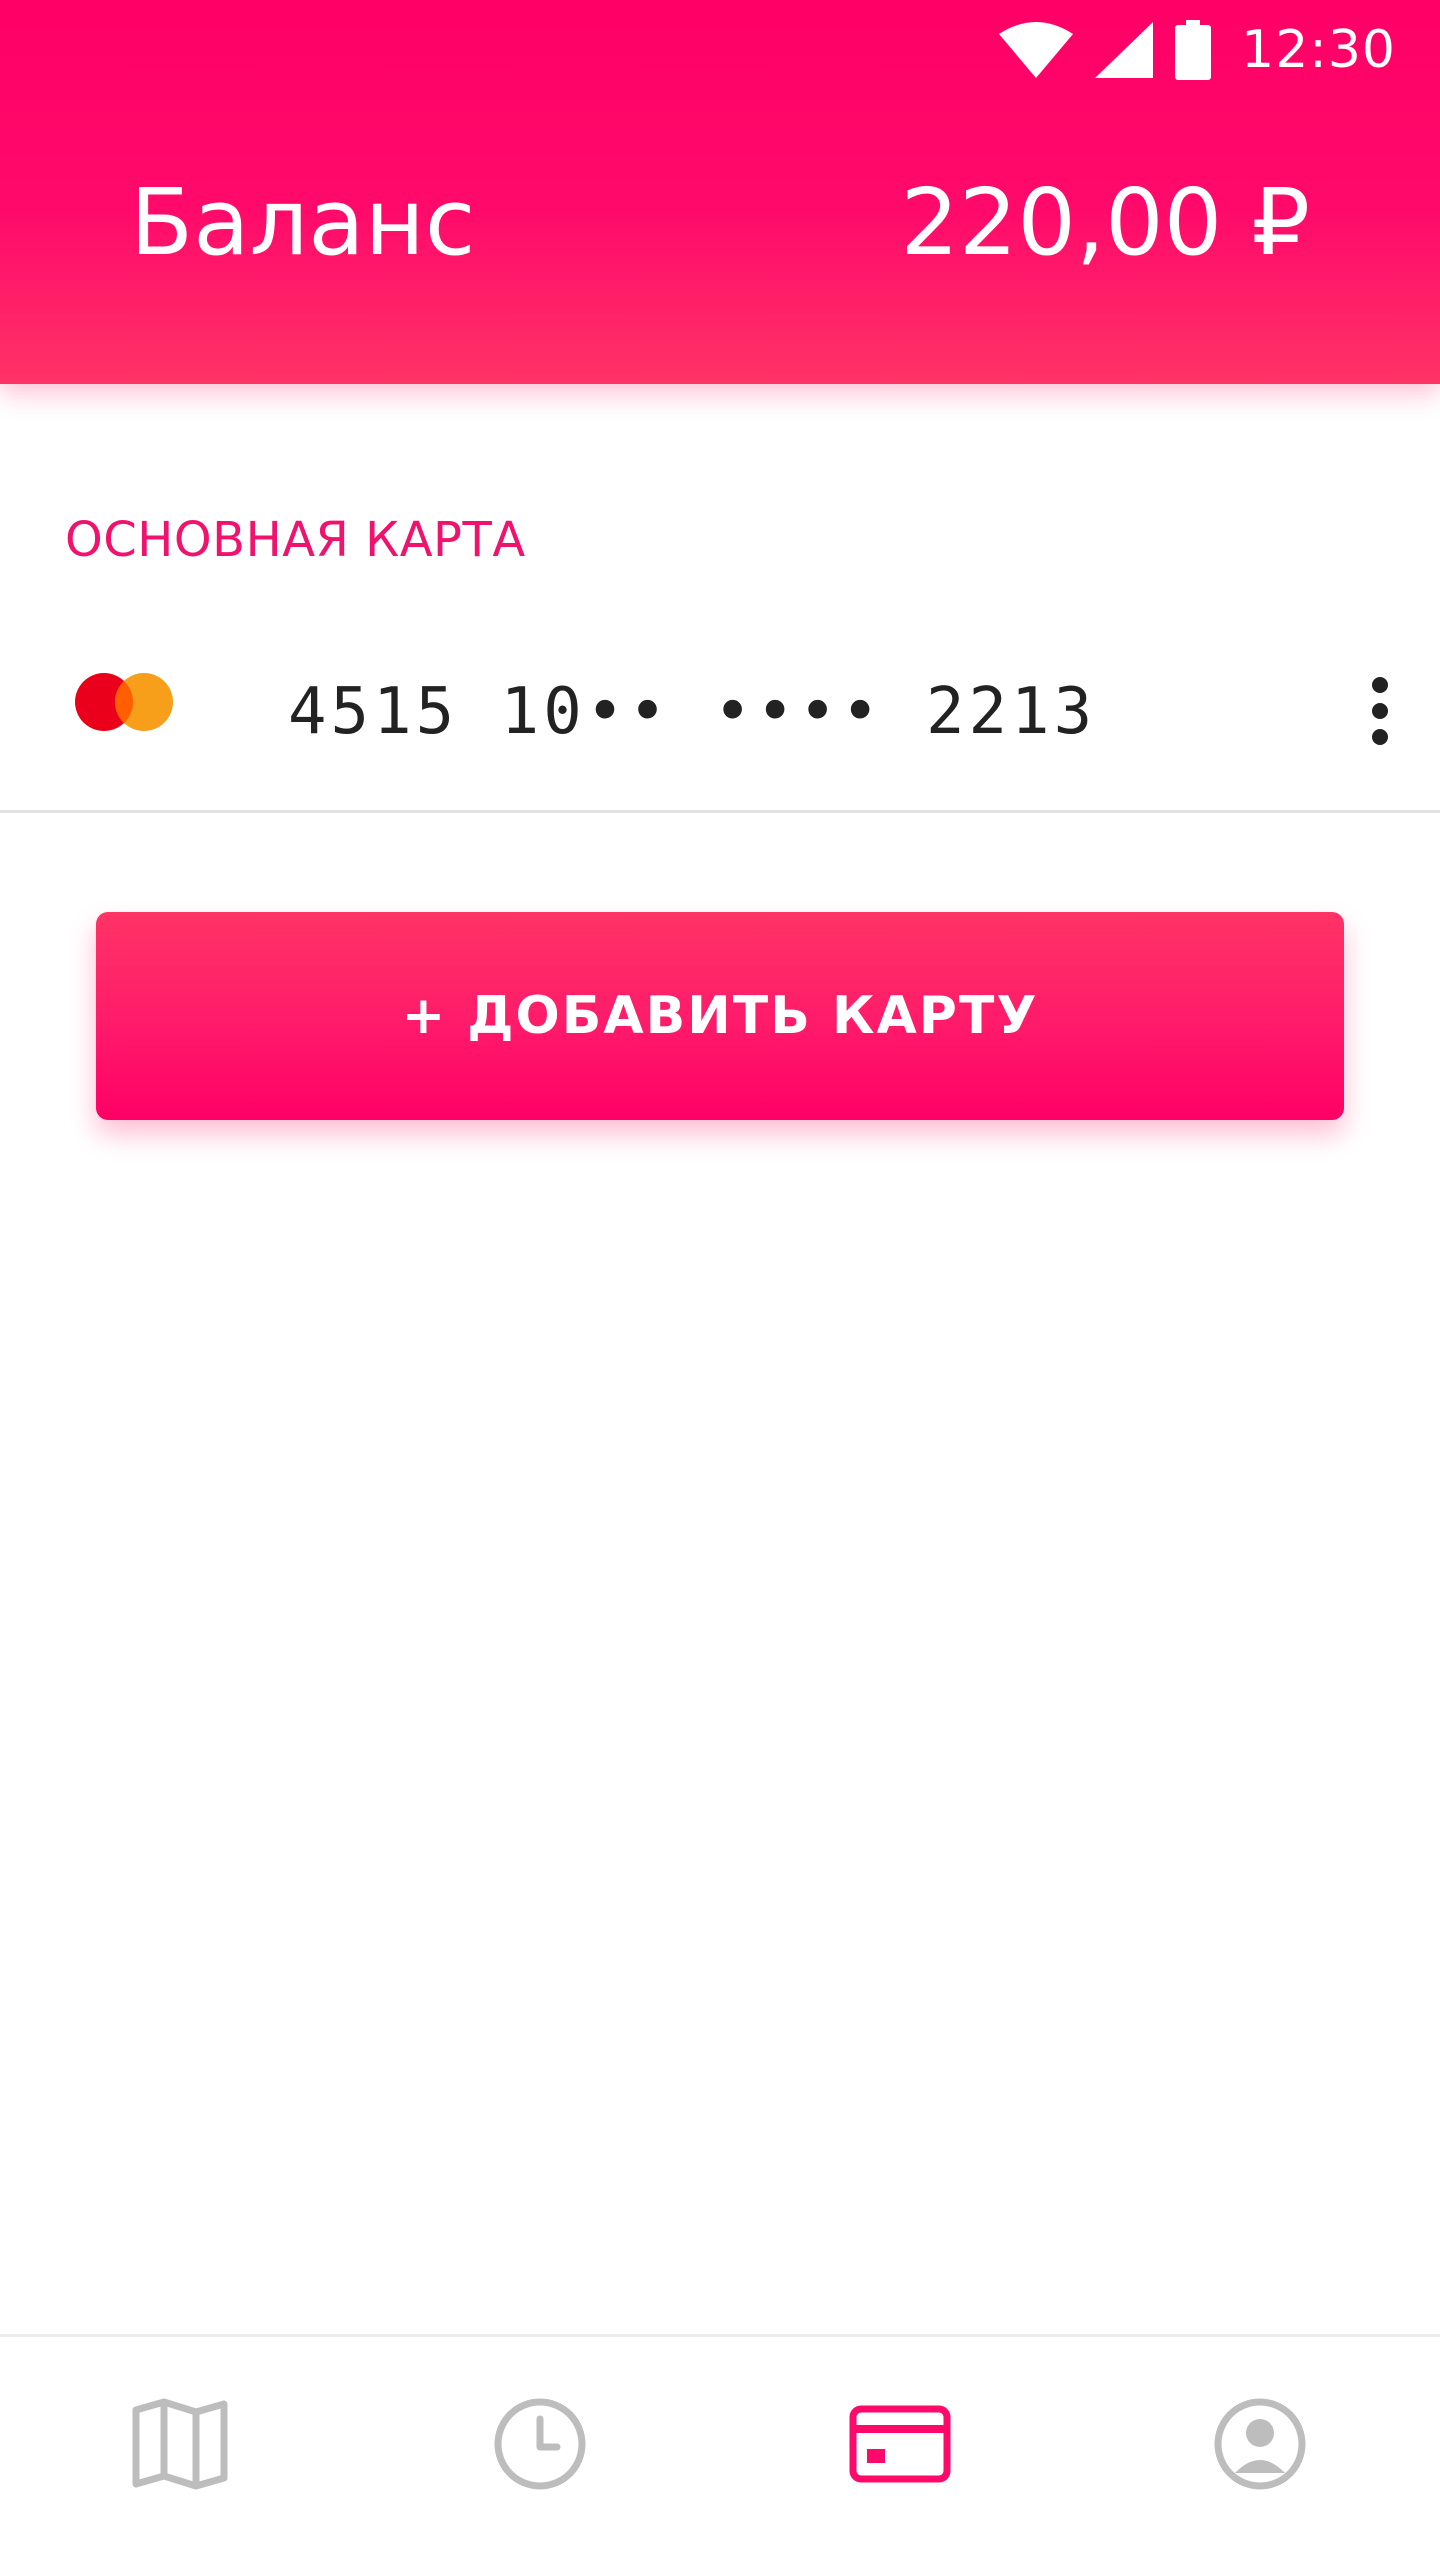 This screenshot has width=1440, height=2560. Describe the element at coordinates (295, 540) in the screenshot. I see `main-card-section-title: ОСНОВНАЯ КАРТА` at that location.